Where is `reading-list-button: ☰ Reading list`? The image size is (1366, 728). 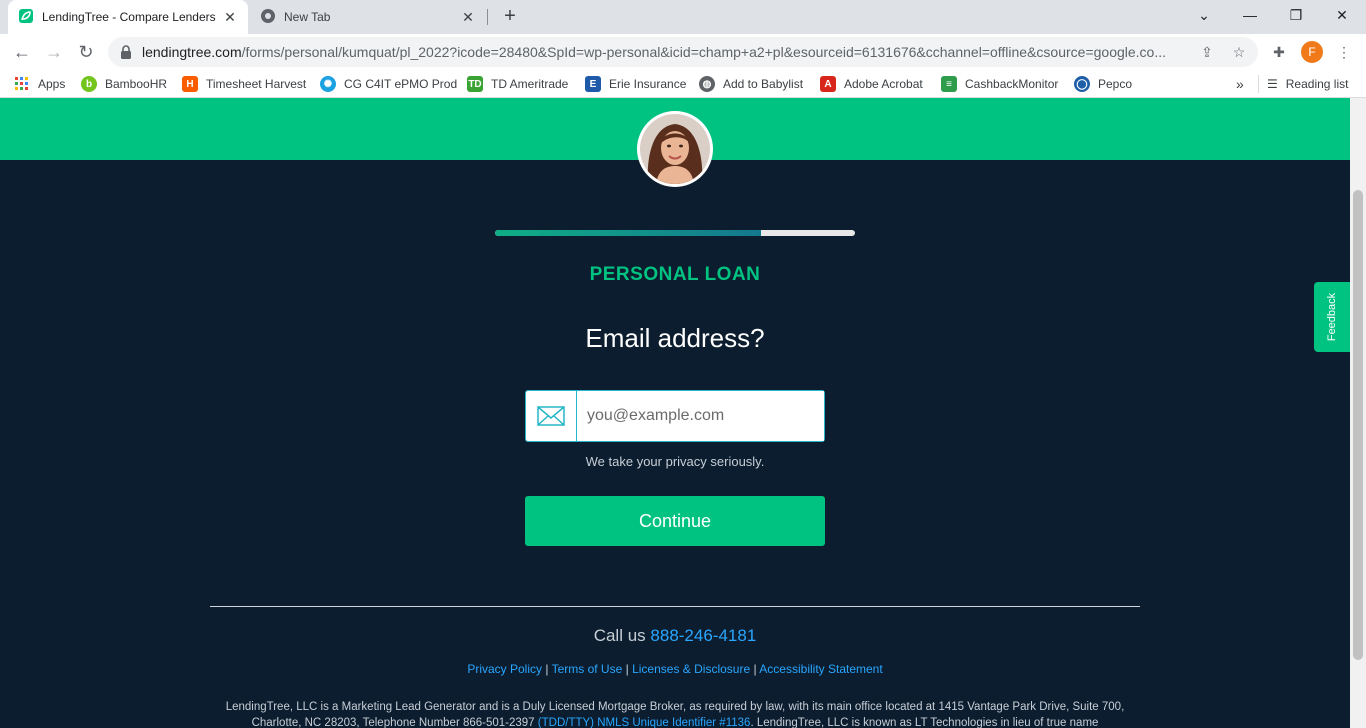
reading-list-button: ☰ Reading list is located at coordinates (1303, 84).